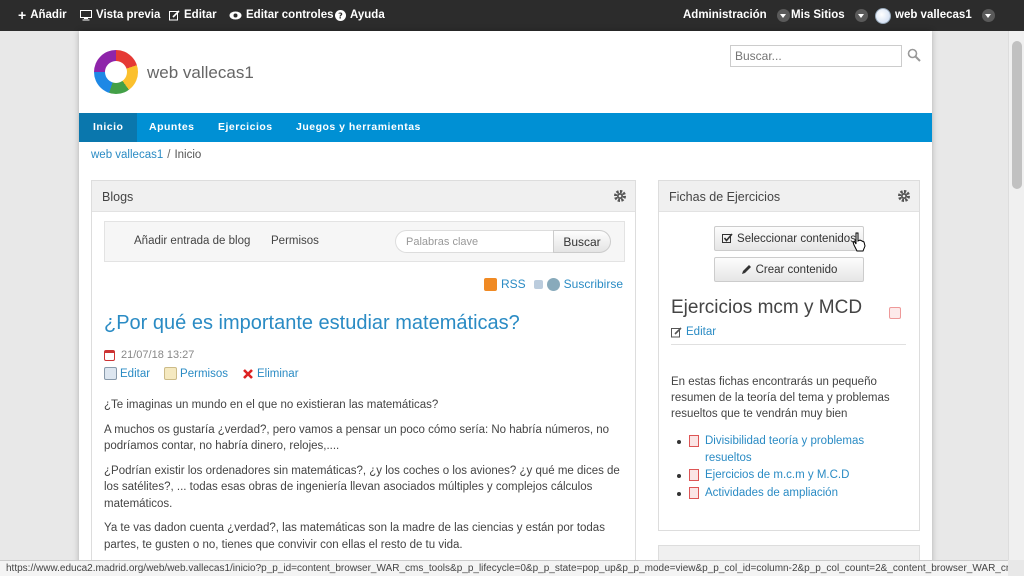 The image size is (1024, 576). I want to click on rss-row: RSS Suscribirse, so click(553, 284).